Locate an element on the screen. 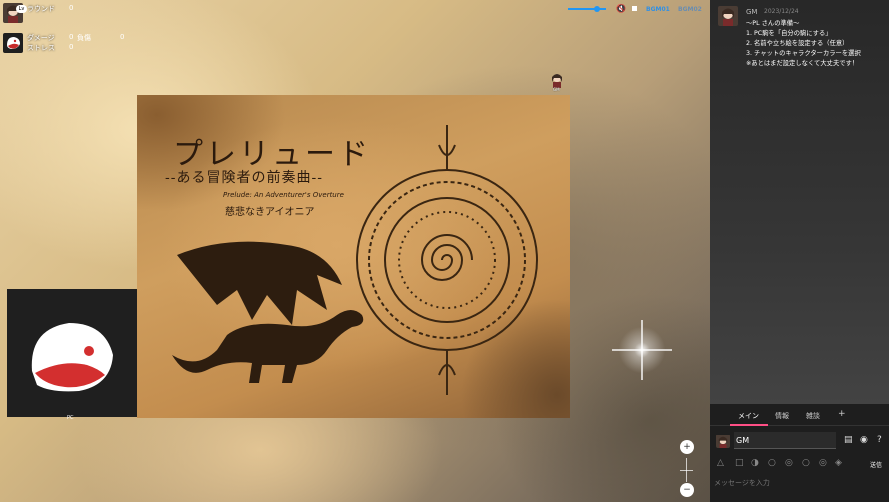  chat-message-input is located at coordinates (799, 483).